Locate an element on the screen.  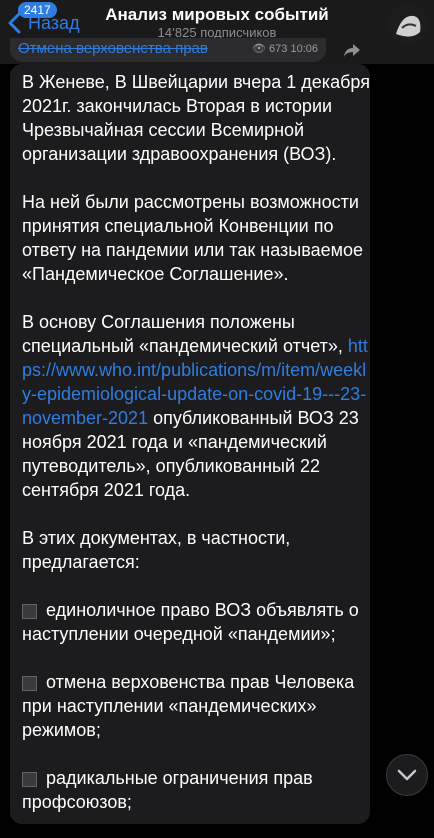
scroll-down-button is located at coordinates (407, 775).